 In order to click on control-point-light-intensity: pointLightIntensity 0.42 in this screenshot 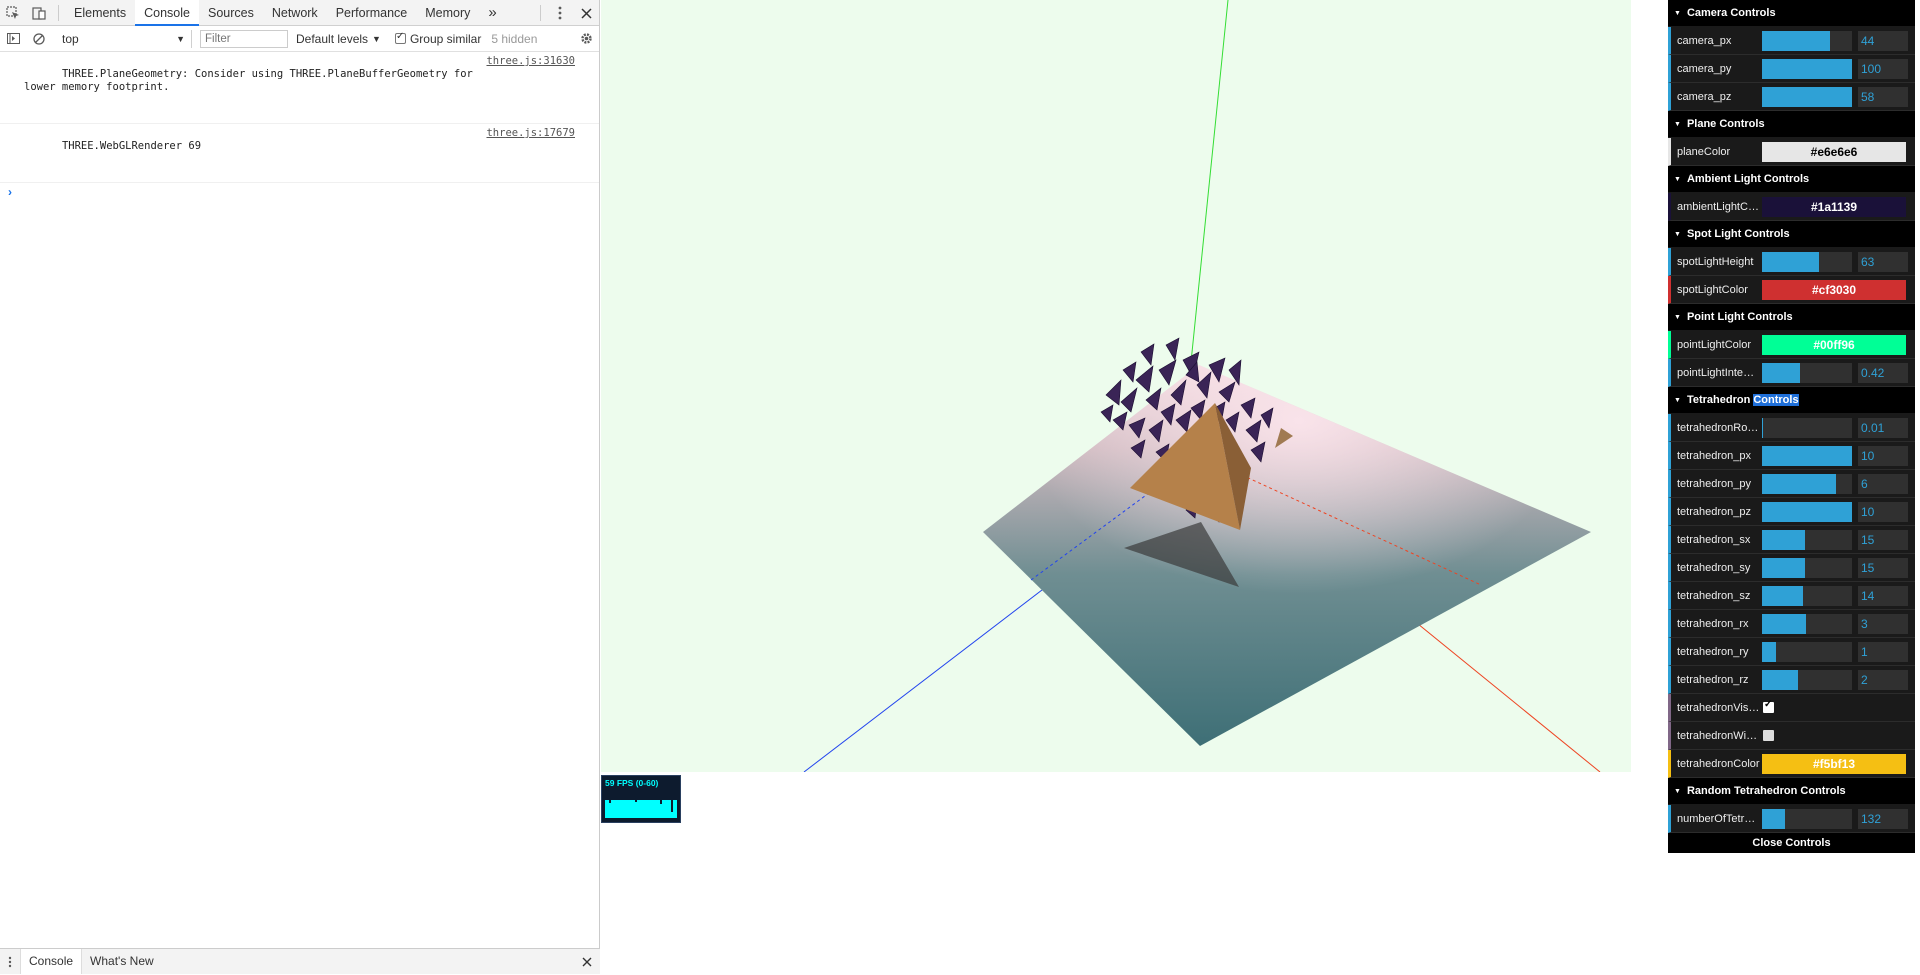, I will do `click(1791, 373)`.